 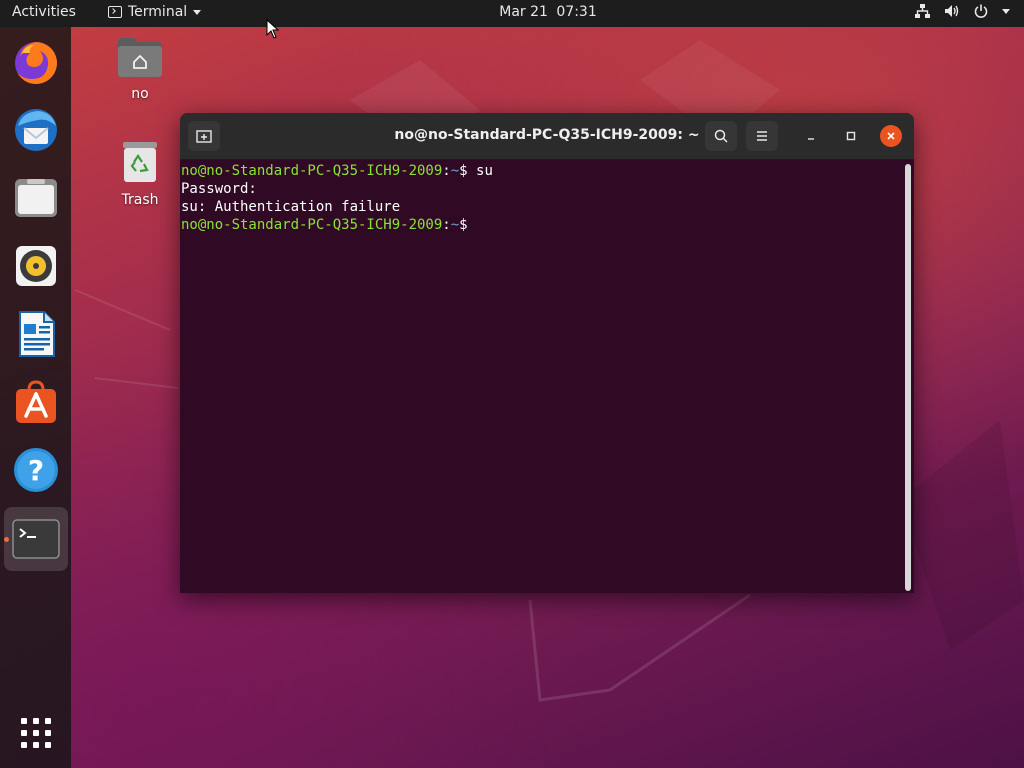 I want to click on command-text: $ su, so click(x=476, y=171).